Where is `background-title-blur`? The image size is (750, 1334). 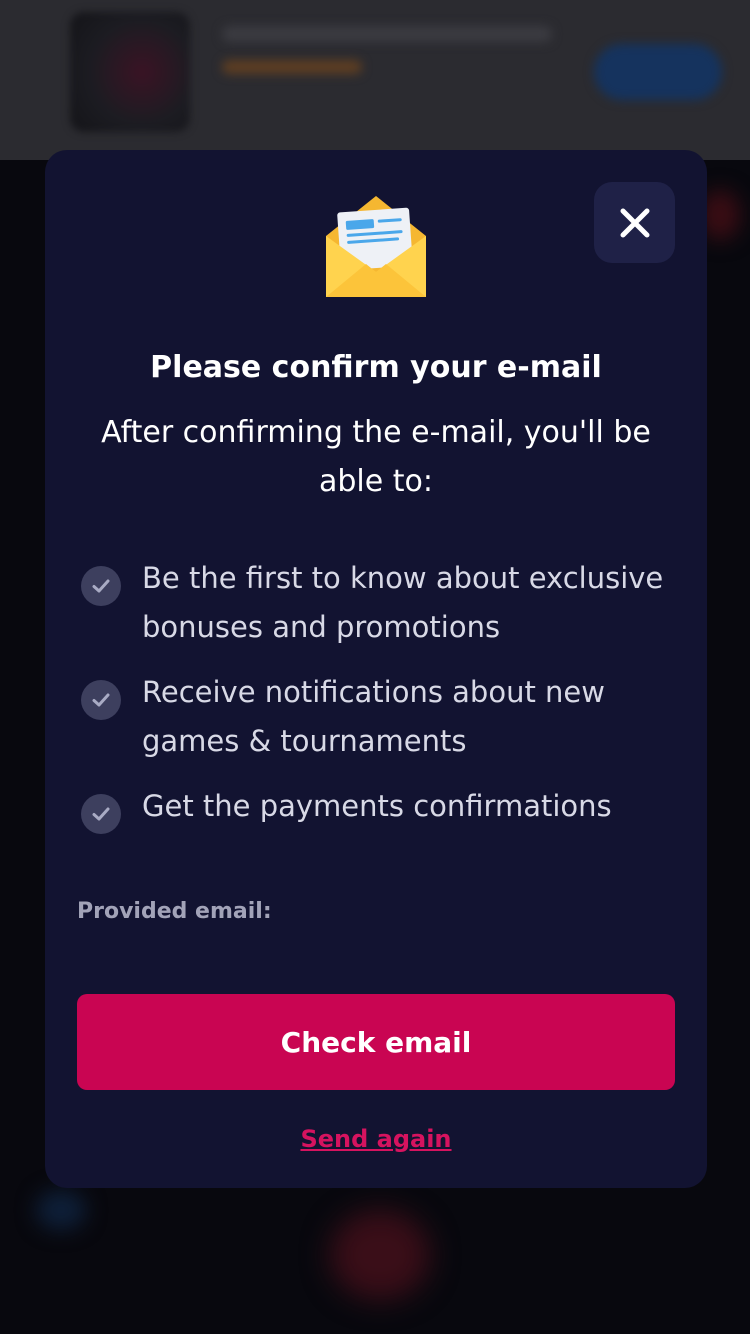 background-title-blur is located at coordinates (387, 34).